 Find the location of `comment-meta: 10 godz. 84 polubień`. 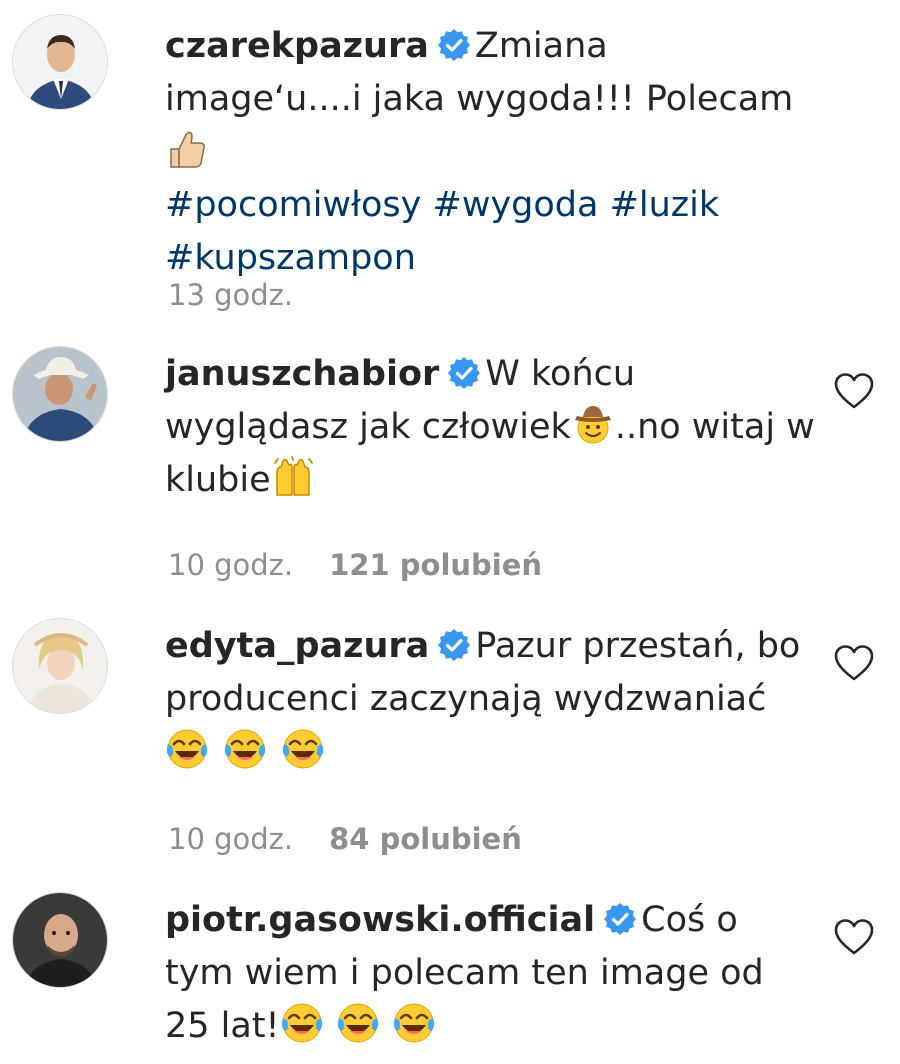

comment-meta: 10 godz. 84 polubień is located at coordinates (345, 839).